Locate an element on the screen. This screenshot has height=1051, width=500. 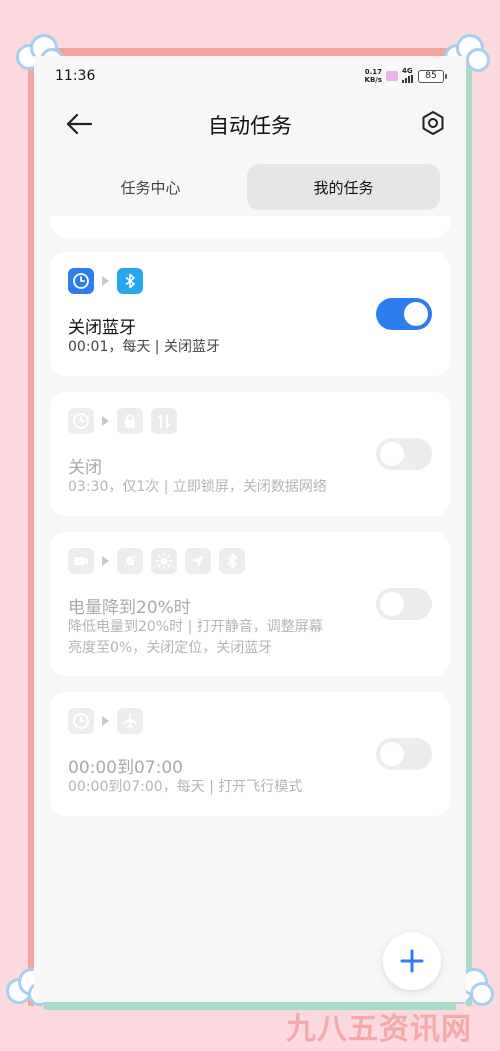
tab-task-center: 任务中心 is located at coordinates (150, 187).